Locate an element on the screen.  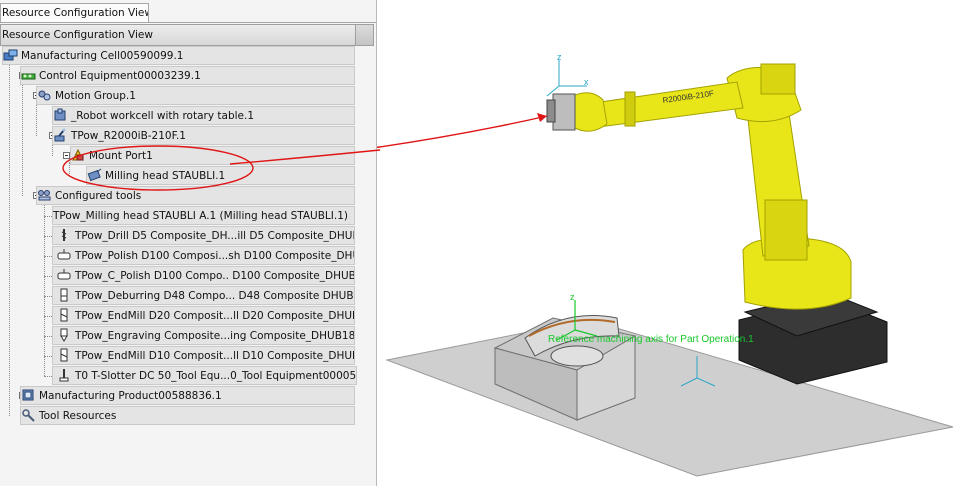
milling-head-spindle is located at coordinates (551, 111).